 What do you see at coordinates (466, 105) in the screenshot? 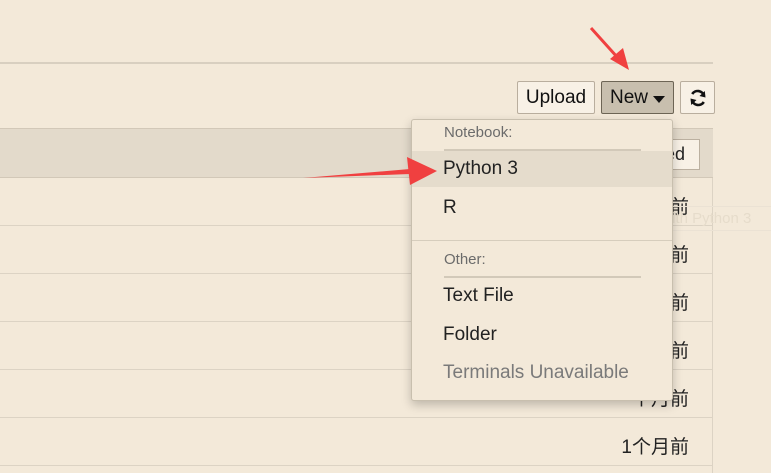
I see `annotation-arrows` at bounding box center [466, 105].